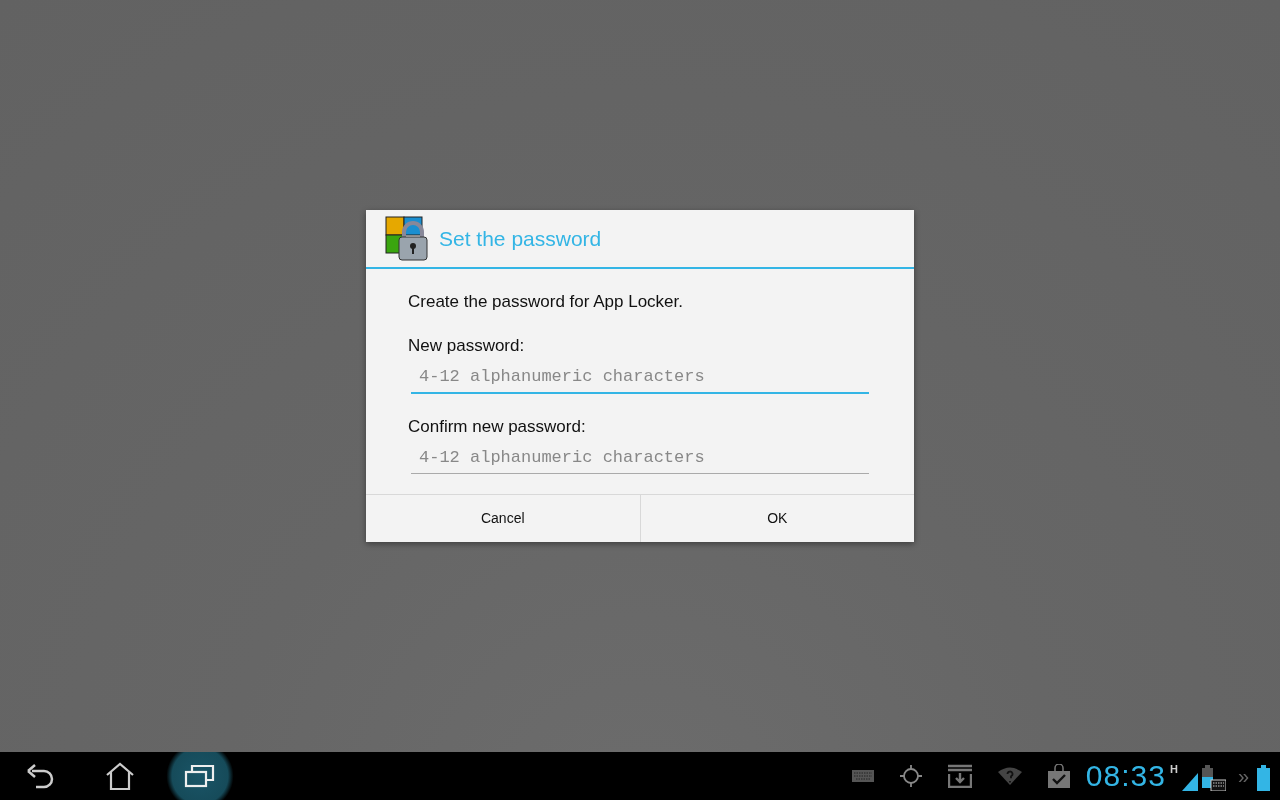 This screenshot has height=800, width=1280. I want to click on battery-icon, so click(1263, 778).